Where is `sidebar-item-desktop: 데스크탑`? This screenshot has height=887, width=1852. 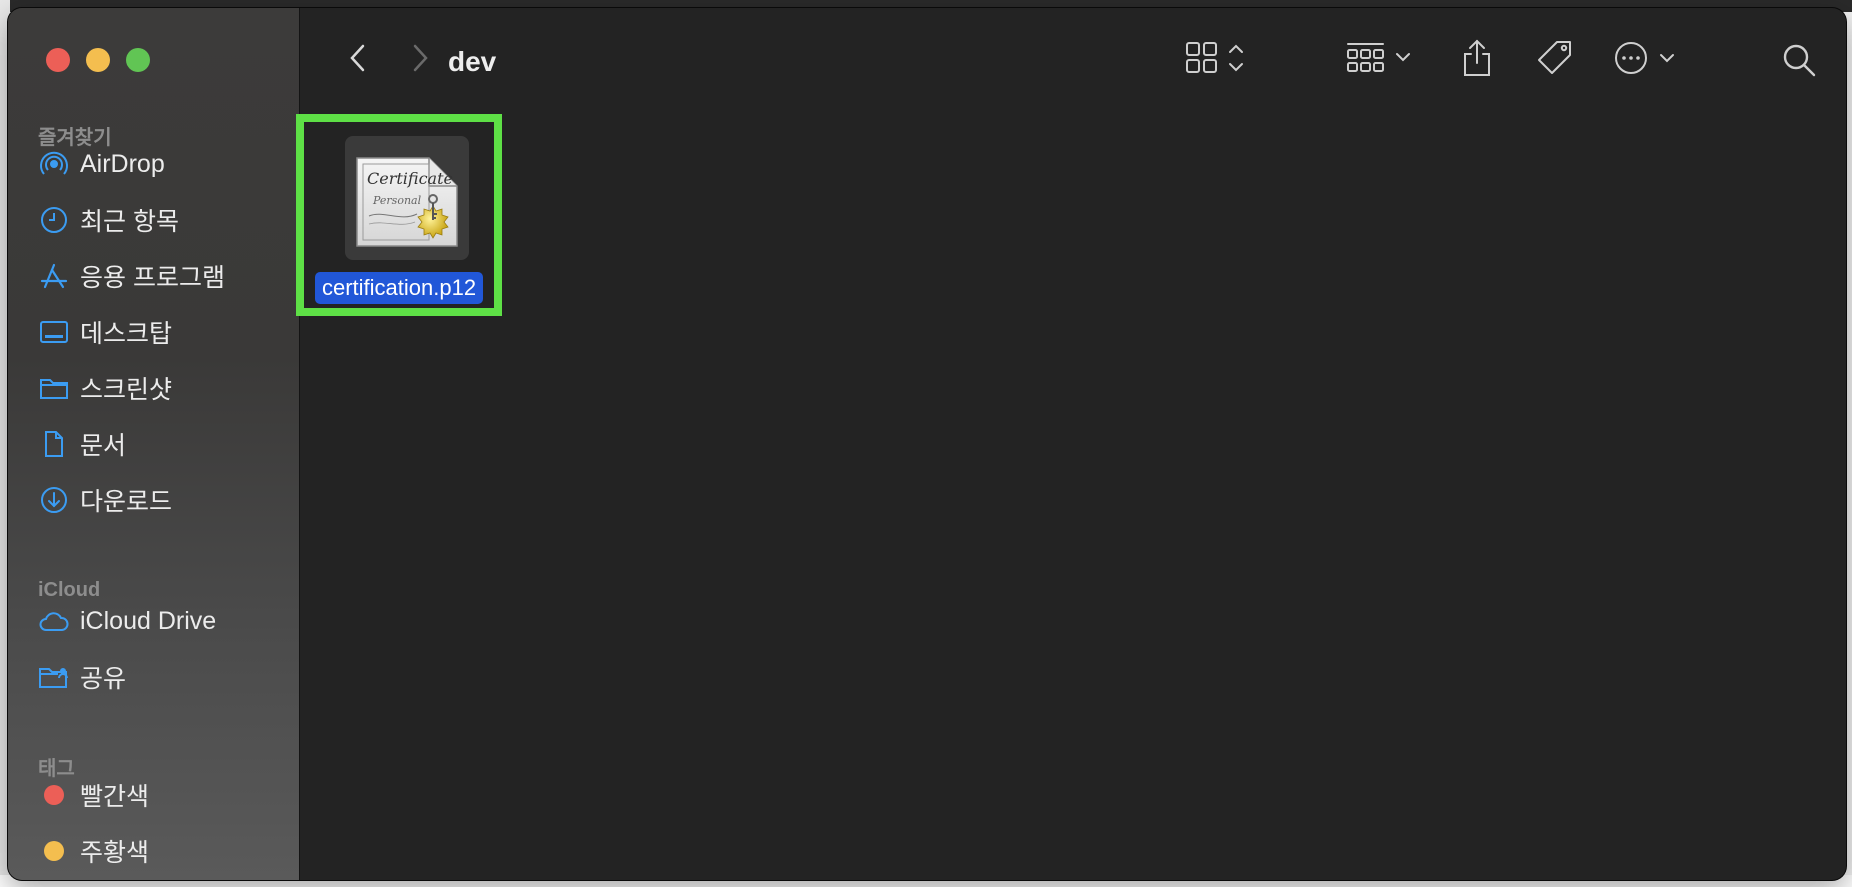 sidebar-item-desktop: 데스크탑 is located at coordinates (163, 332).